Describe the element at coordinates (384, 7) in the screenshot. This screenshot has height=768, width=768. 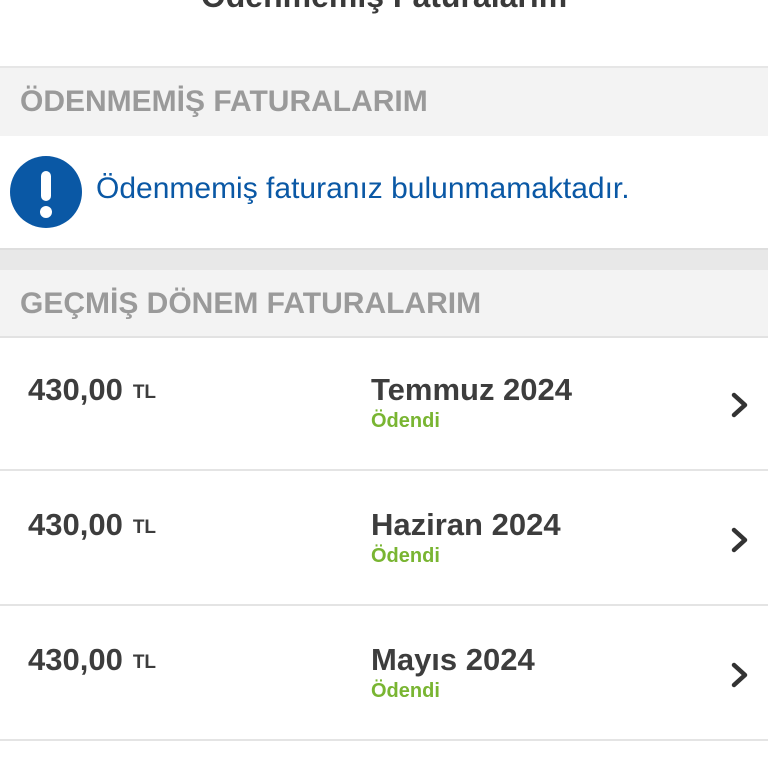
I see `page-title: Ödenmemiş Faturalarım` at that location.